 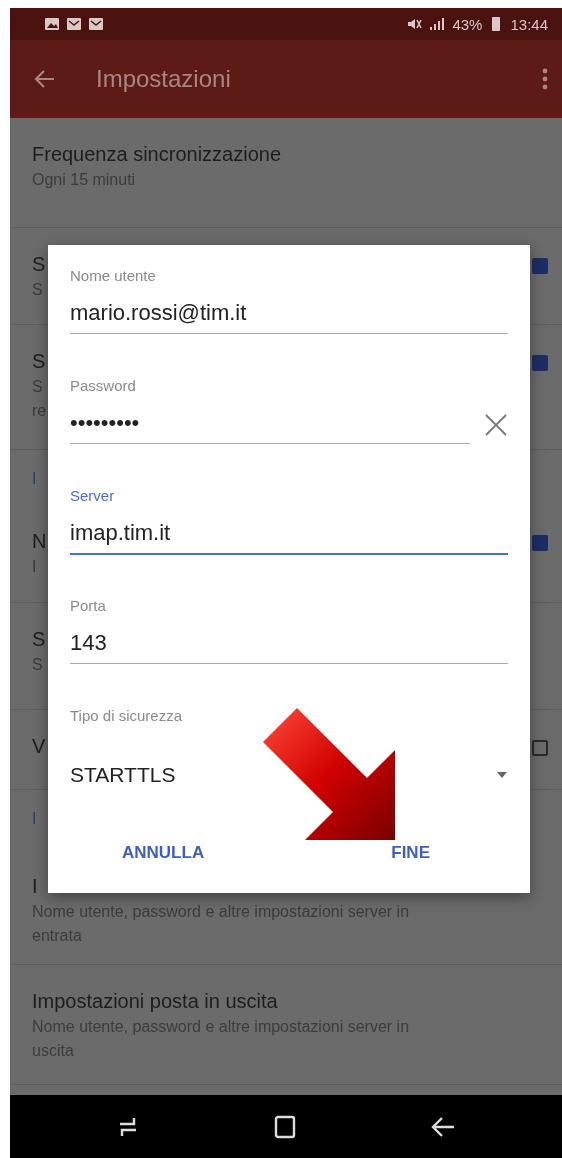 What do you see at coordinates (93, 496) in the screenshot?
I see `field-label: Server` at bounding box center [93, 496].